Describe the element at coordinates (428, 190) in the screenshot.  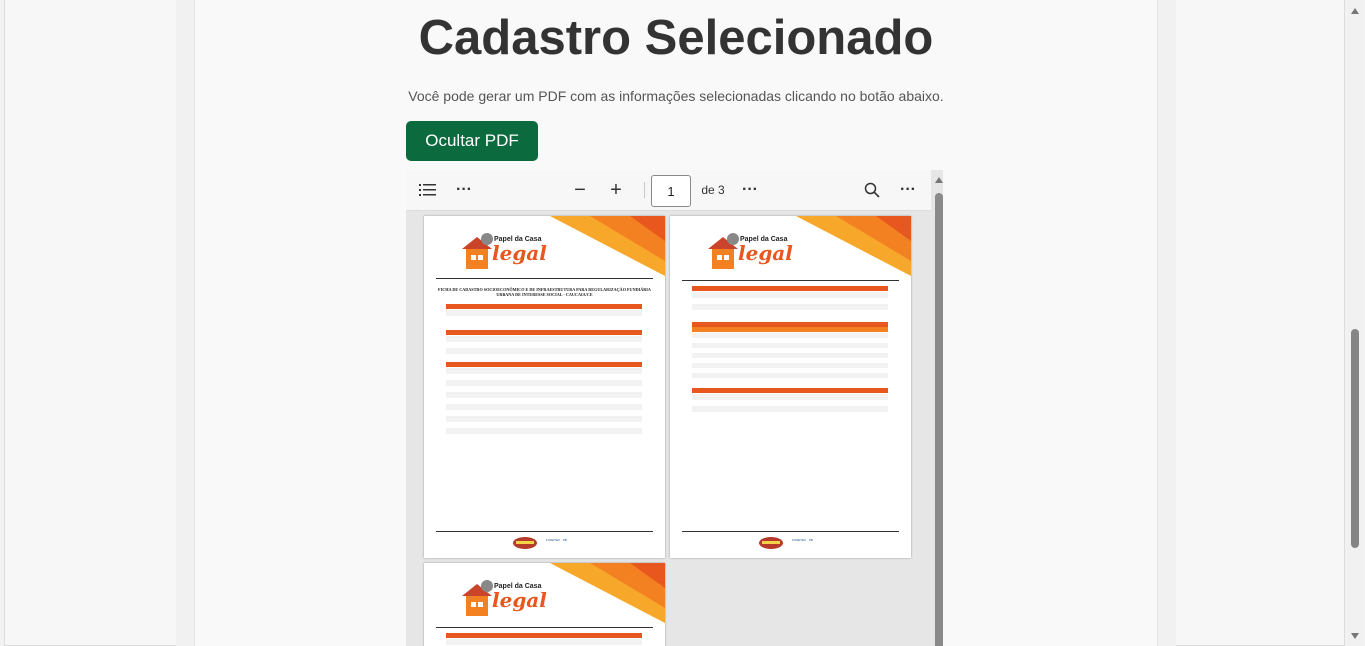
I see `list-icon` at that location.